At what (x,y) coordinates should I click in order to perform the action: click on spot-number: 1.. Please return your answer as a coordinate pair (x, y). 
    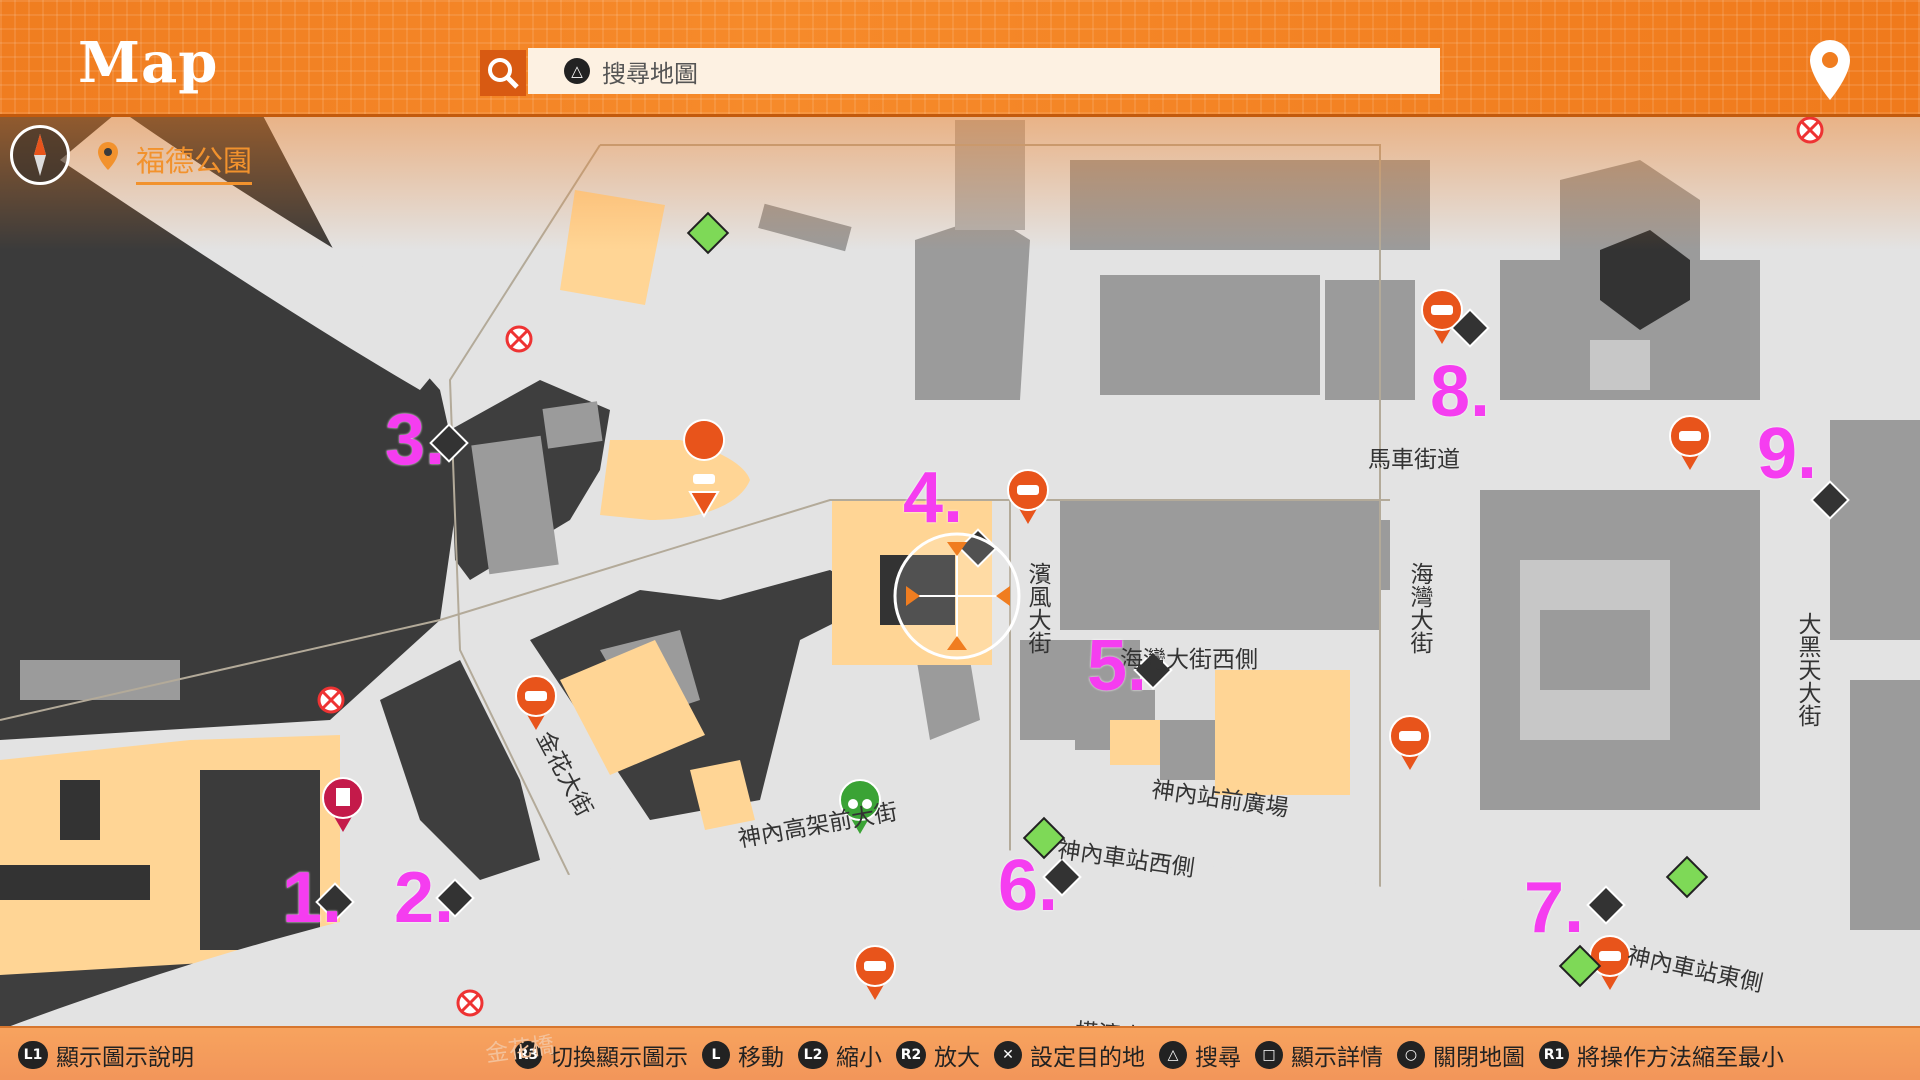
    Looking at the image, I should click on (312, 898).